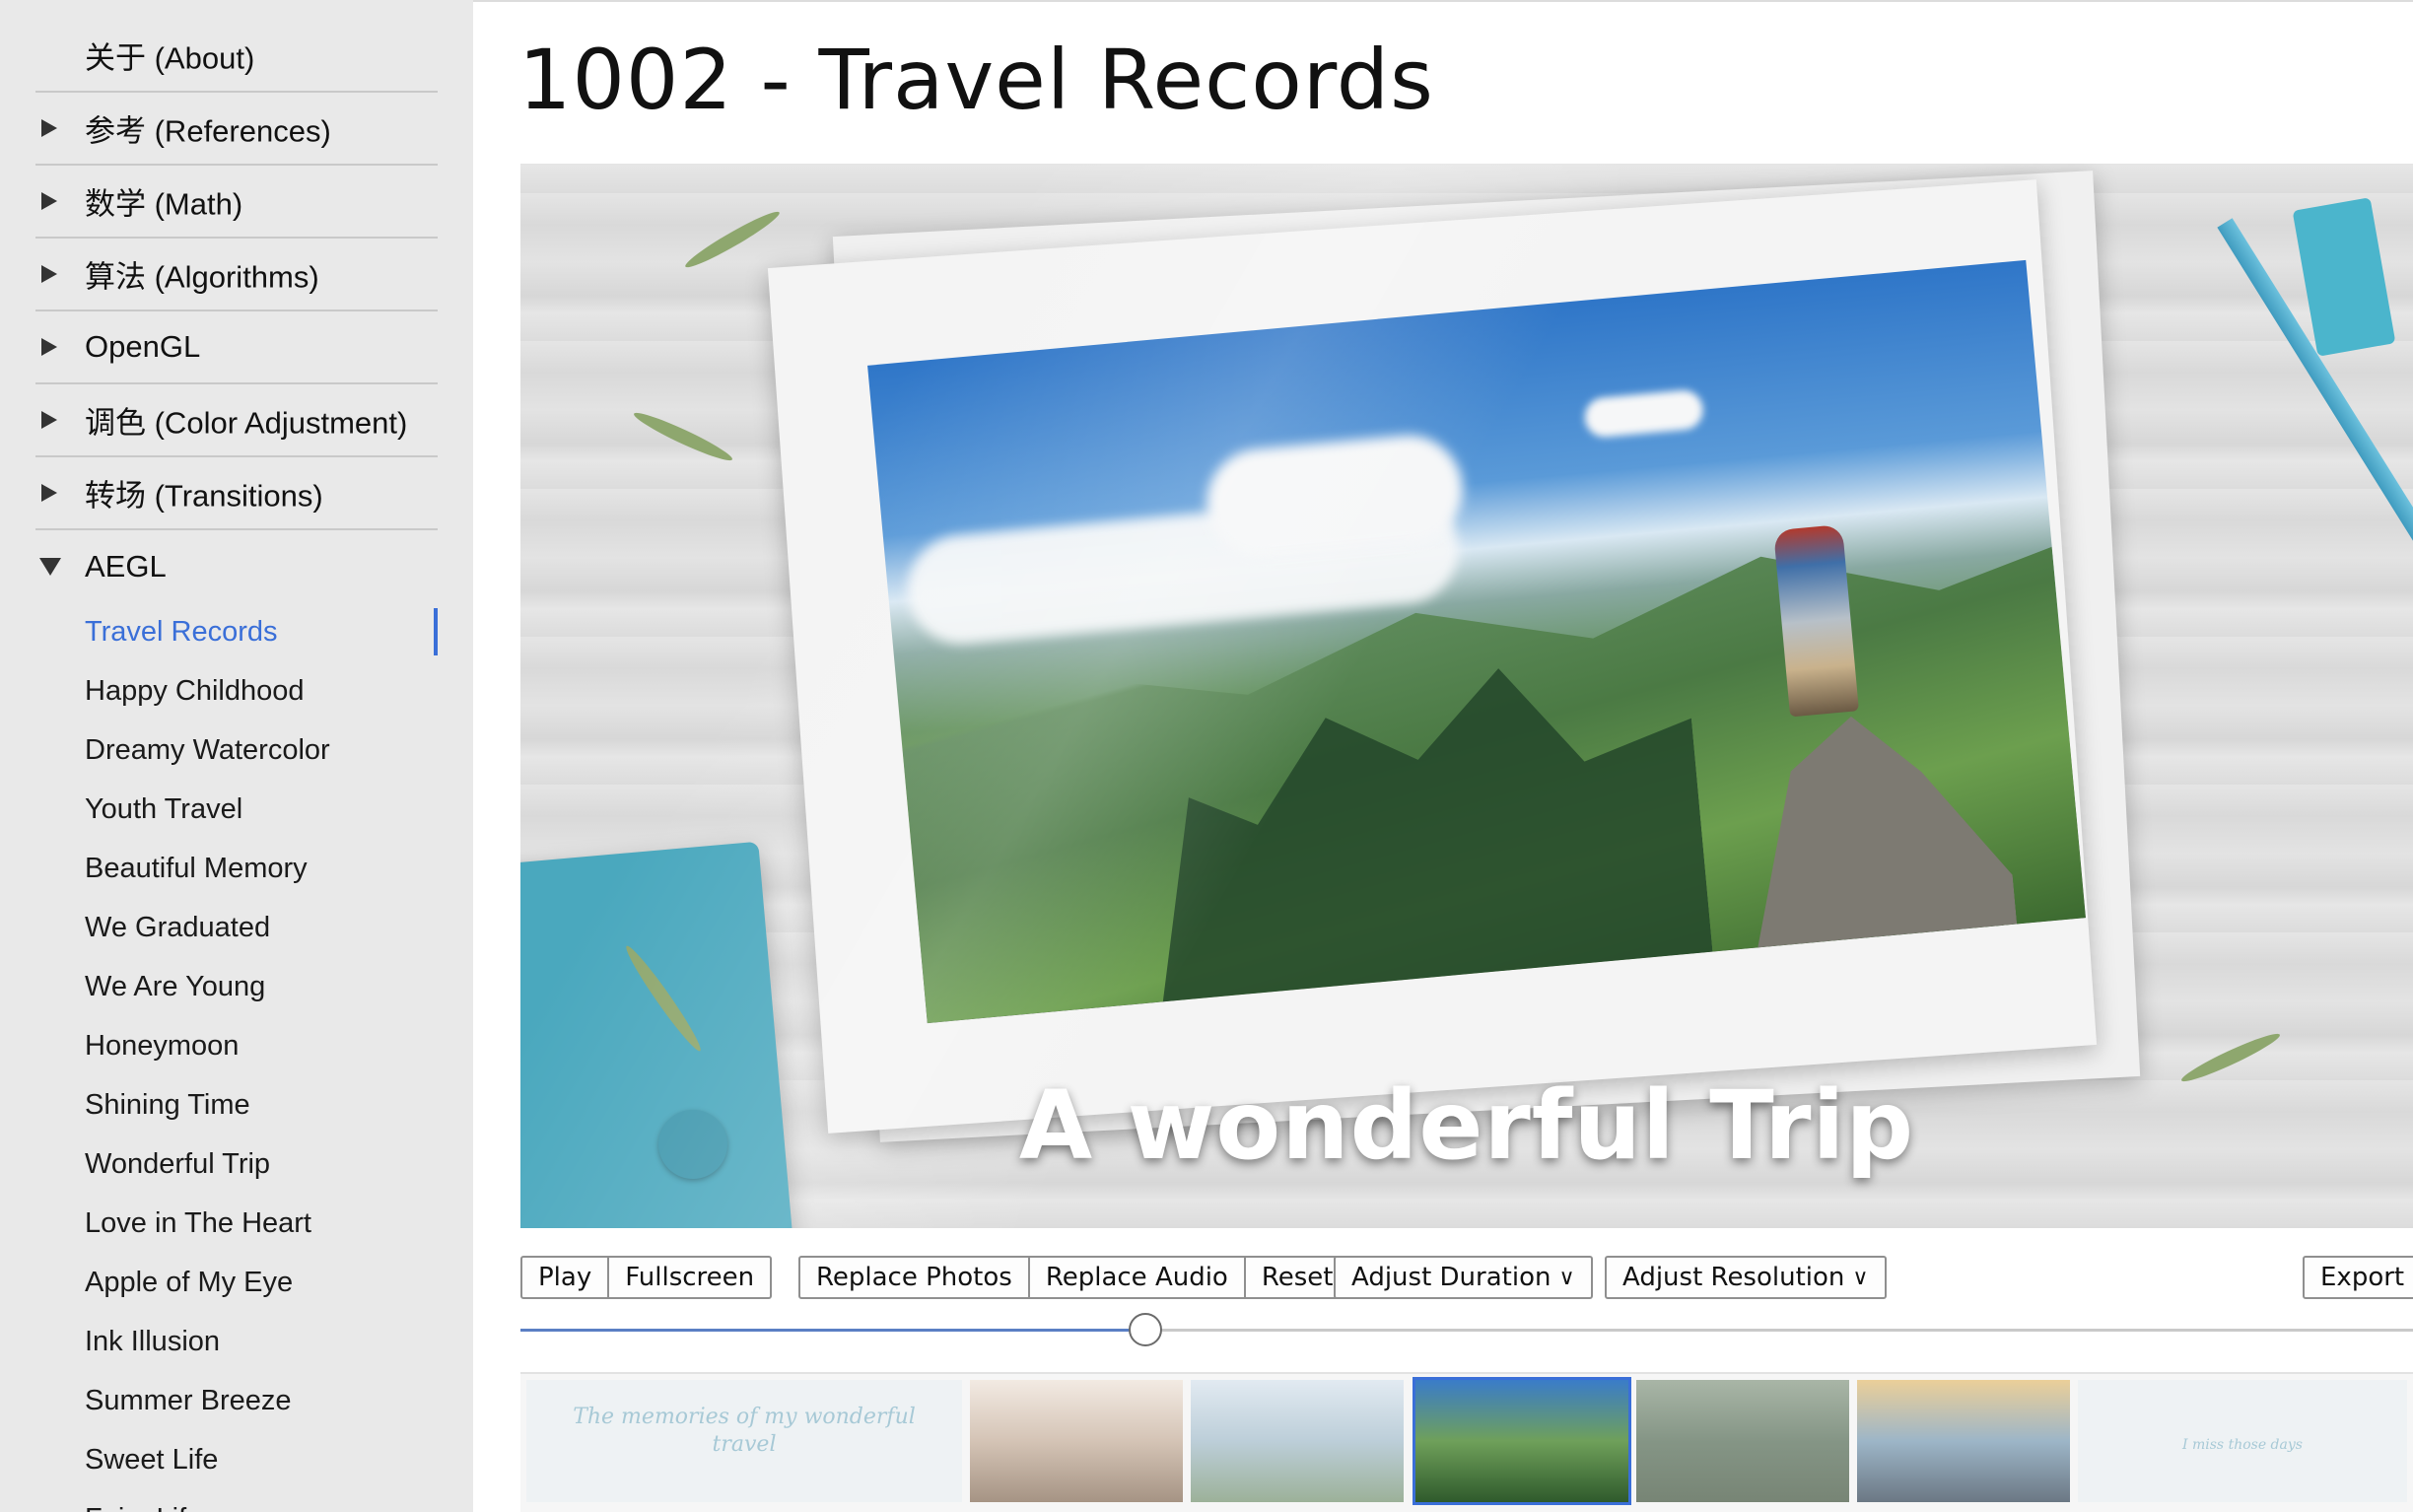  I want to click on sidebar-category-math: 数学 (Math), so click(237, 202).